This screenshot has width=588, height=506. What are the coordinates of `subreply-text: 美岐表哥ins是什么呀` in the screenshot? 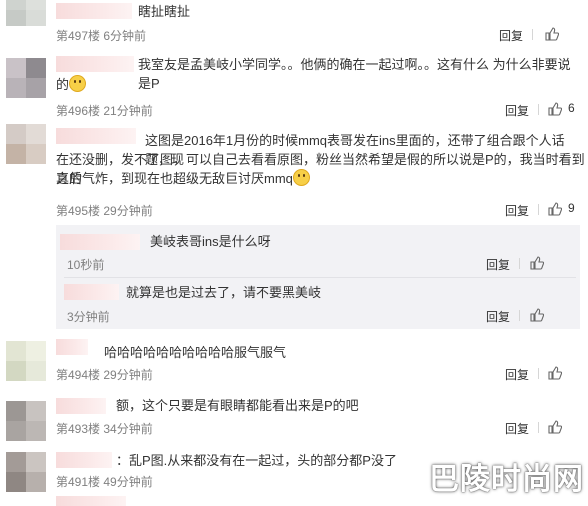 It's located at (210, 241).